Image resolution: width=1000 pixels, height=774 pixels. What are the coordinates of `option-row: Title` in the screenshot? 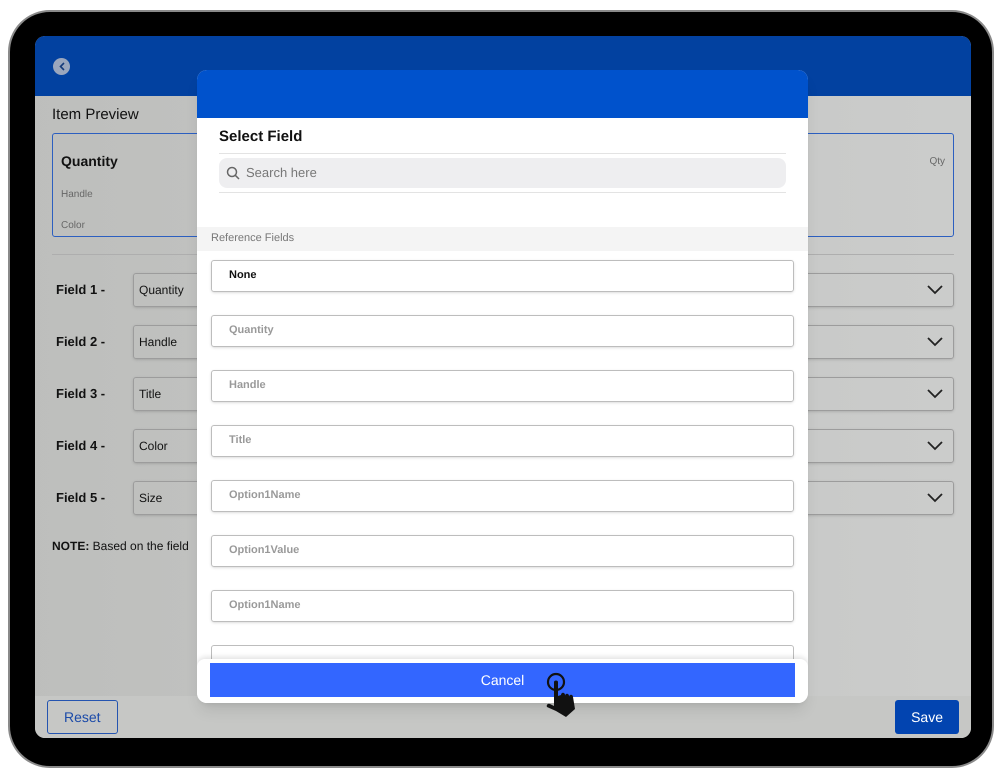 It's located at (502, 440).